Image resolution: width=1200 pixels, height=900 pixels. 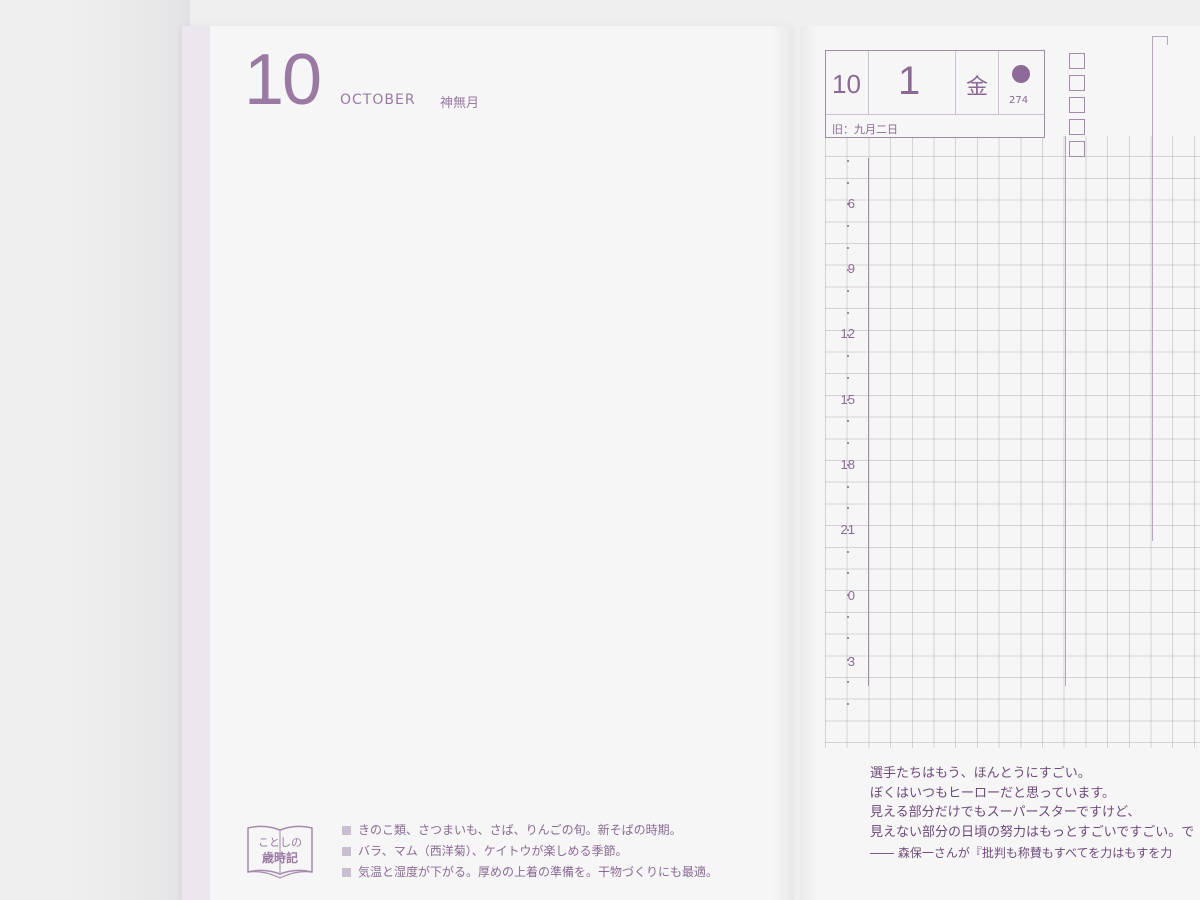 I want to click on date-day: 1, so click(x=909, y=81).